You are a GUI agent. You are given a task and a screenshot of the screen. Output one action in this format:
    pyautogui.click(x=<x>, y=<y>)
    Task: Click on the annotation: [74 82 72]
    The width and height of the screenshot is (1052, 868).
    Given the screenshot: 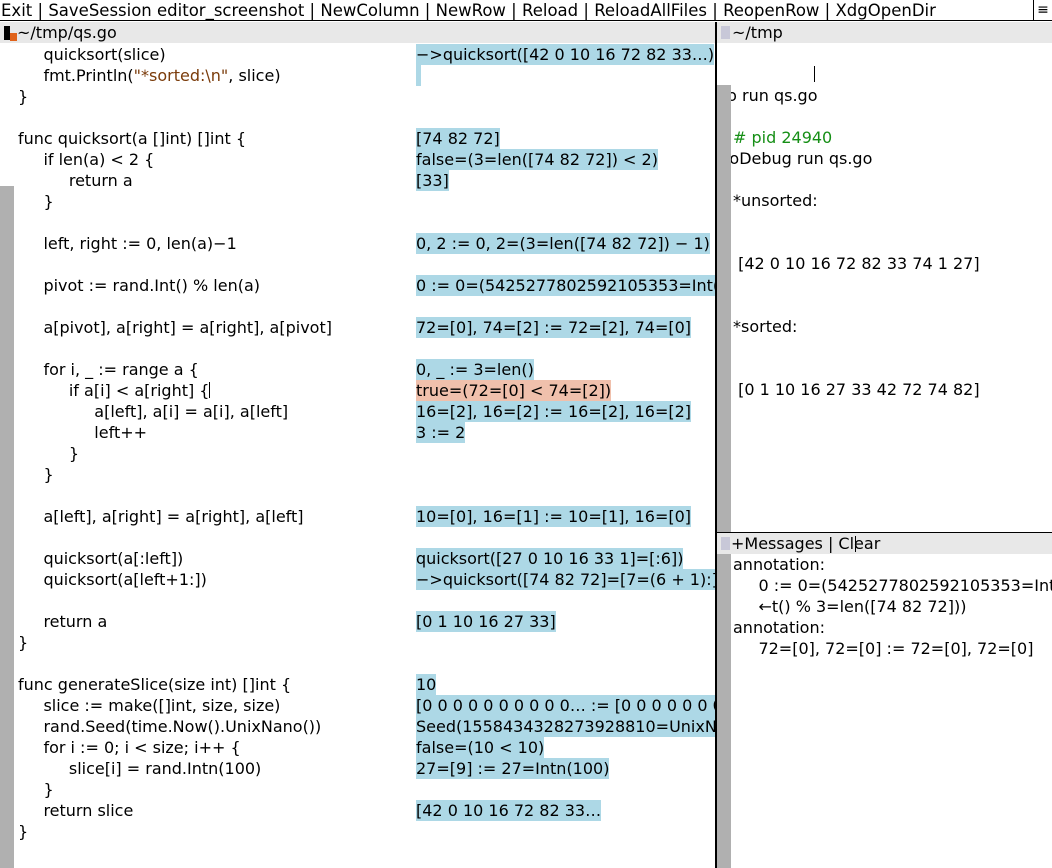 What is the action you would take?
    pyautogui.click(x=458, y=138)
    